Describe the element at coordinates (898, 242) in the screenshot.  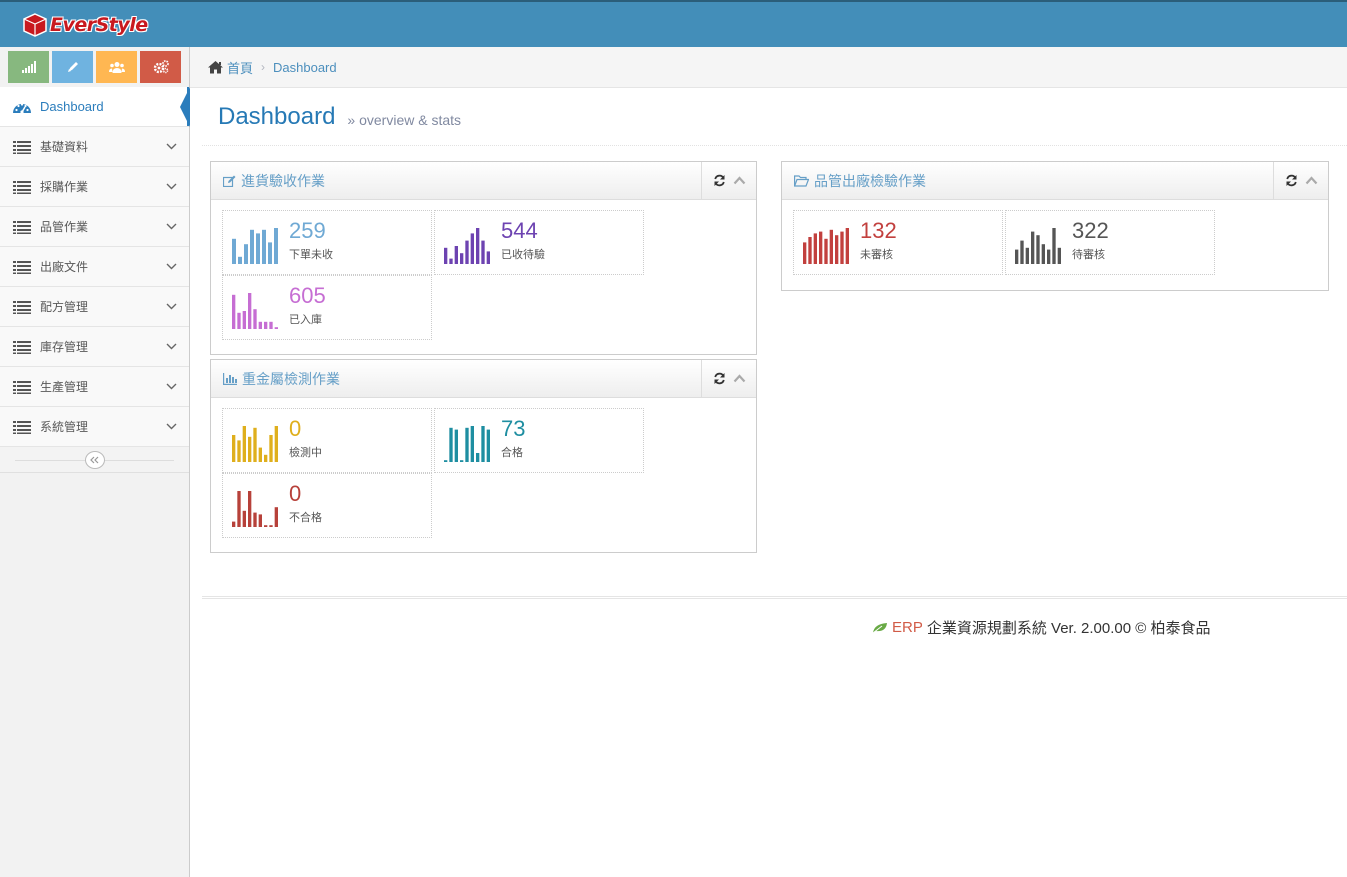
I see `stat-unreviewed: 132 未審核` at that location.